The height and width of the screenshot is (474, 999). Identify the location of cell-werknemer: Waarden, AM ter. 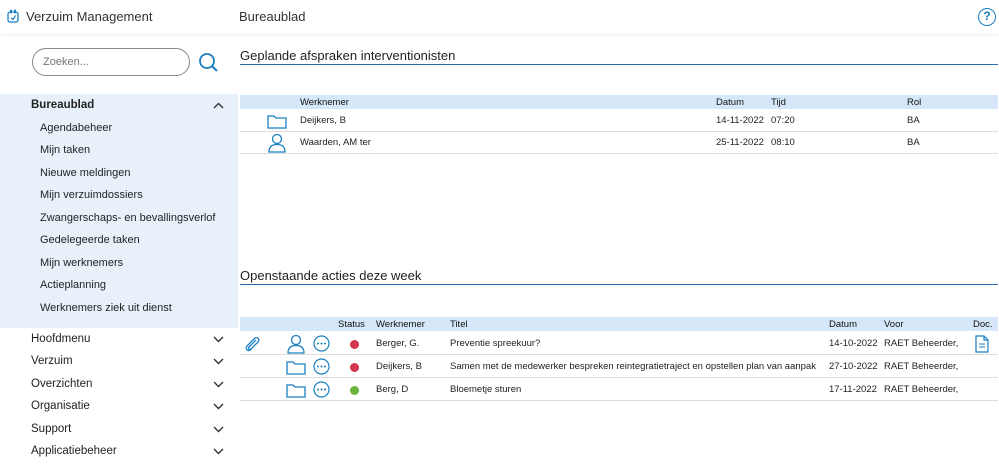
(335, 142).